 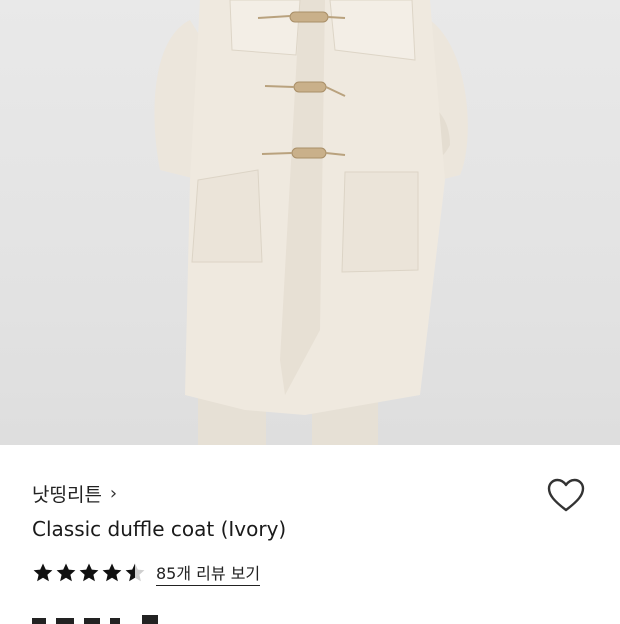 I want to click on price-text-cutoff, so click(x=95, y=619).